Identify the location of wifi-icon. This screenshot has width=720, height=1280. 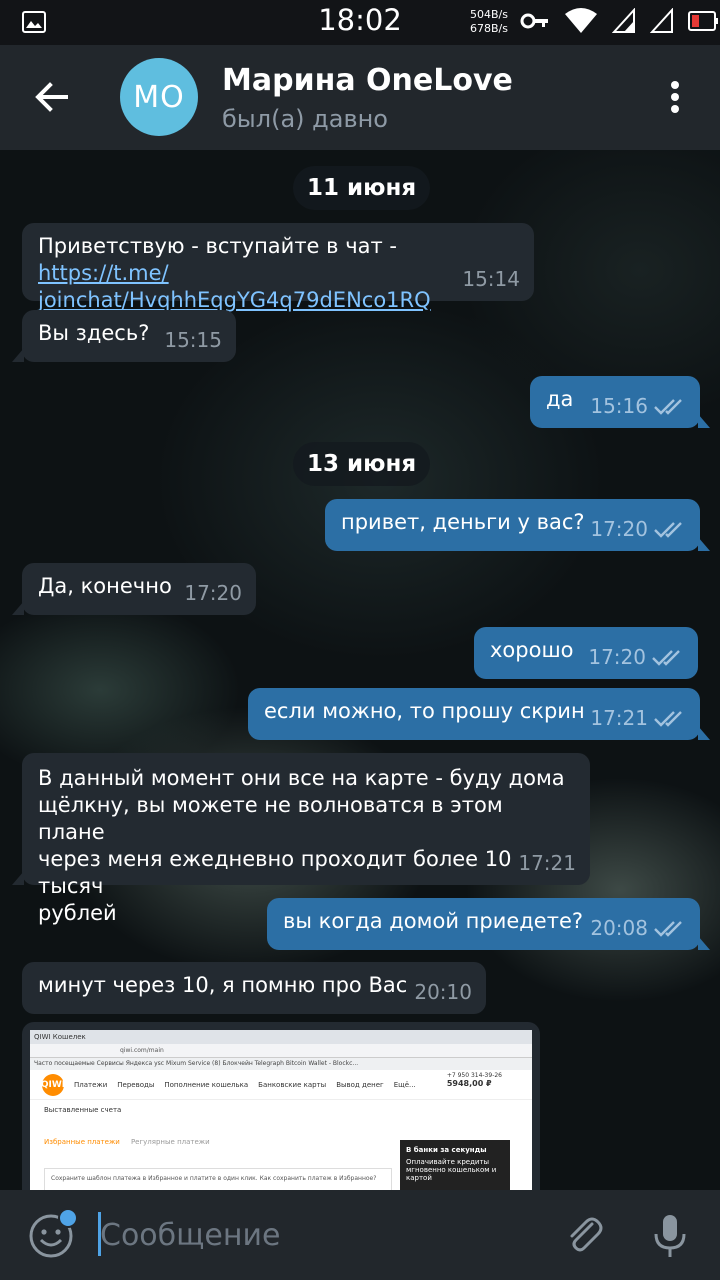
(581, 20).